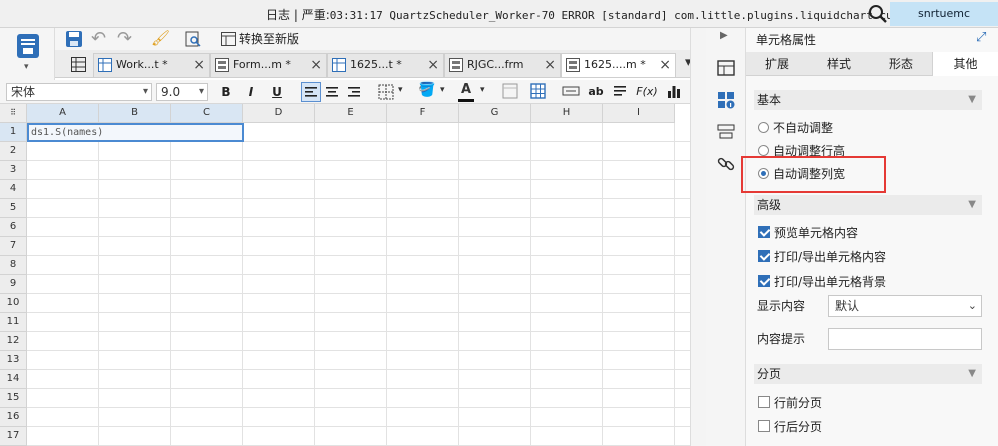  Describe the element at coordinates (981, 37) in the screenshot. I see `pin-icon: ⤢` at that location.